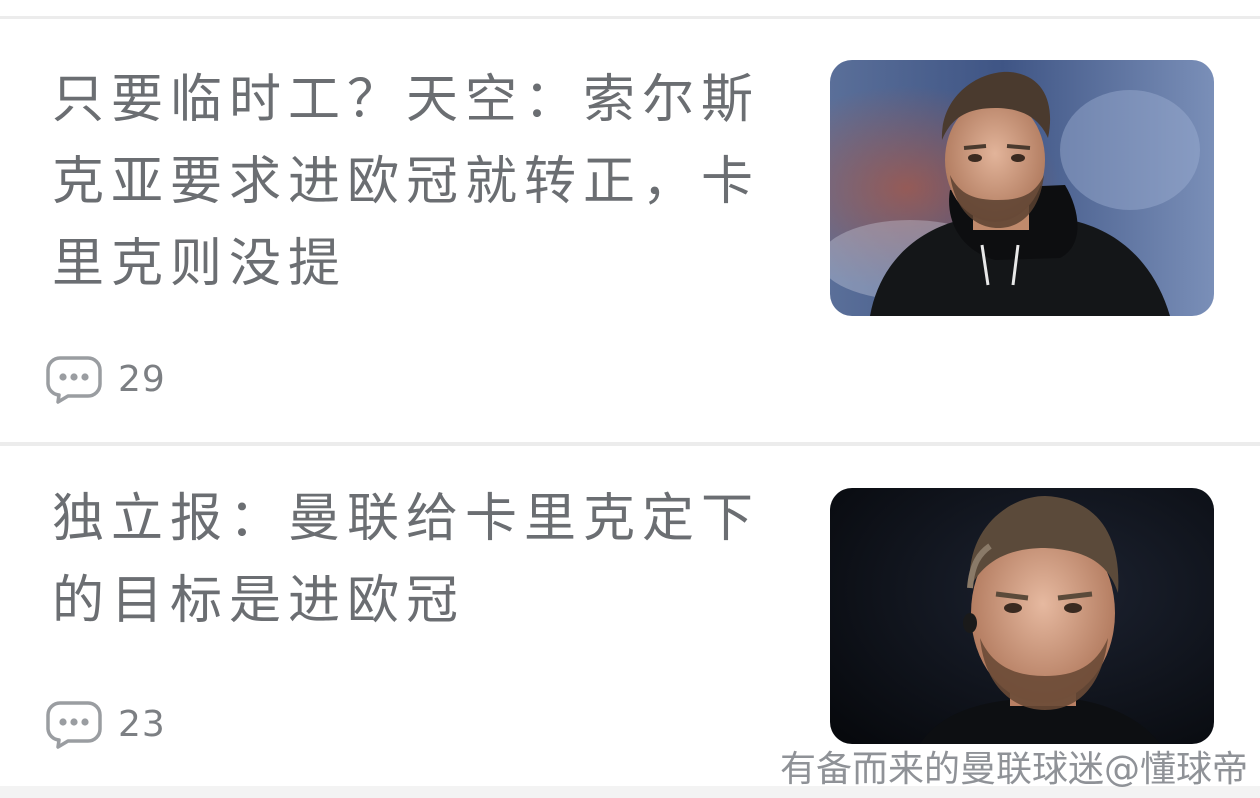 This screenshot has width=1260, height=798. What do you see at coordinates (630, 9) in the screenshot?
I see `top-divider` at bounding box center [630, 9].